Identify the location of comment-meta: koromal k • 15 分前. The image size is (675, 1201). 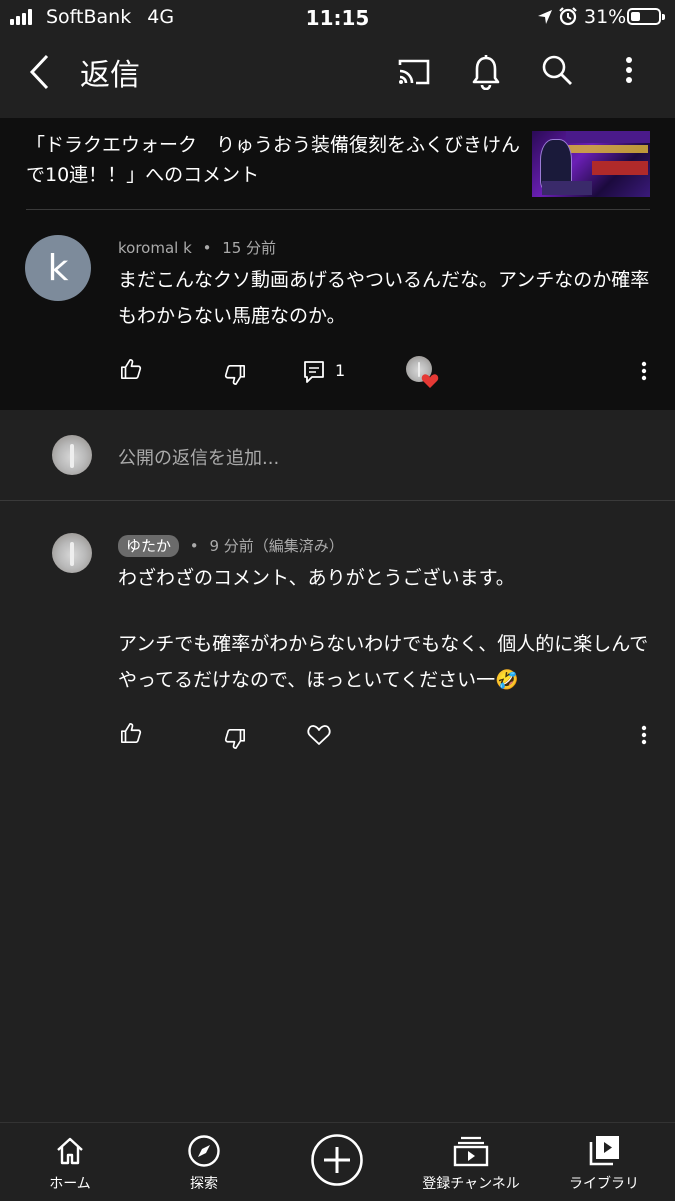
(197, 247).